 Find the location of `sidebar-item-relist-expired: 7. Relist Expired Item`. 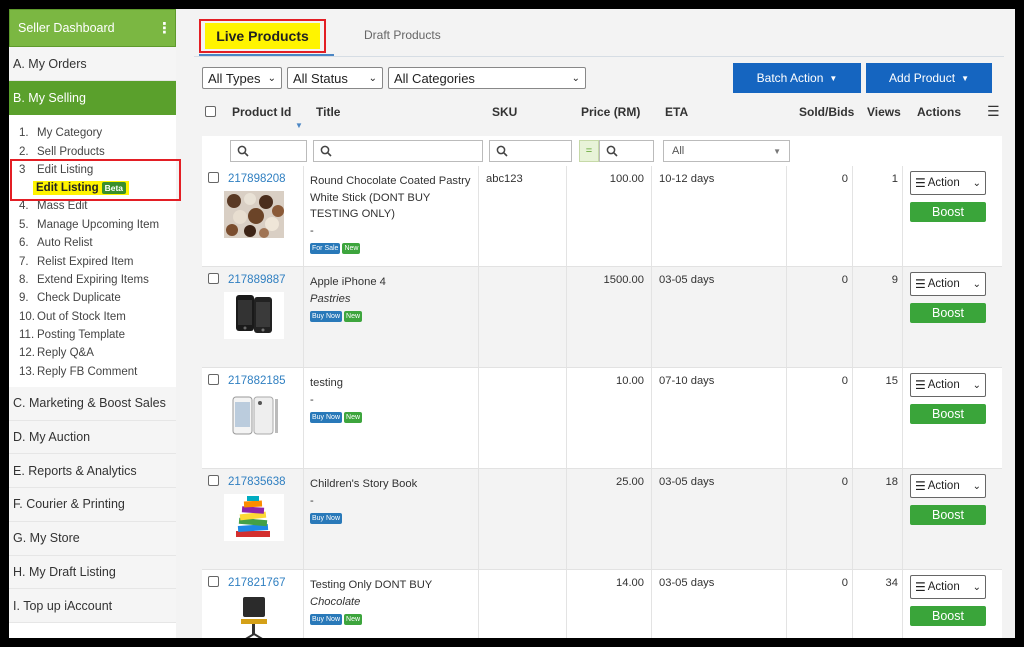

sidebar-item-relist-expired: 7. Relist Expired Item is located at coordinates (92, 261).